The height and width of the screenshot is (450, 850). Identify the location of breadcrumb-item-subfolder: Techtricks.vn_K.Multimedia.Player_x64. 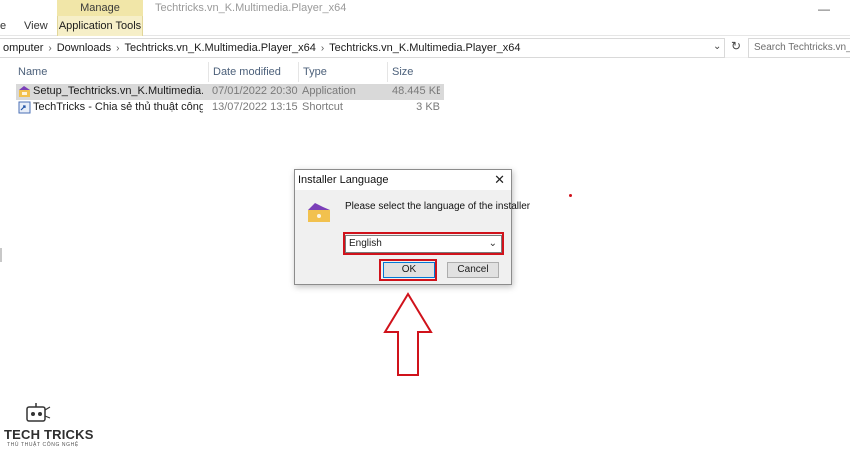
(424, 48).